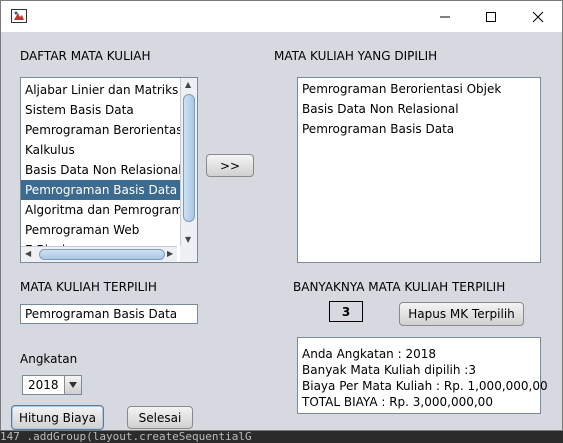  Describe the element at coordinates (419, 109) in the screenshot. I see `selected-course-item: Basis Data Non Relasional` at that location.